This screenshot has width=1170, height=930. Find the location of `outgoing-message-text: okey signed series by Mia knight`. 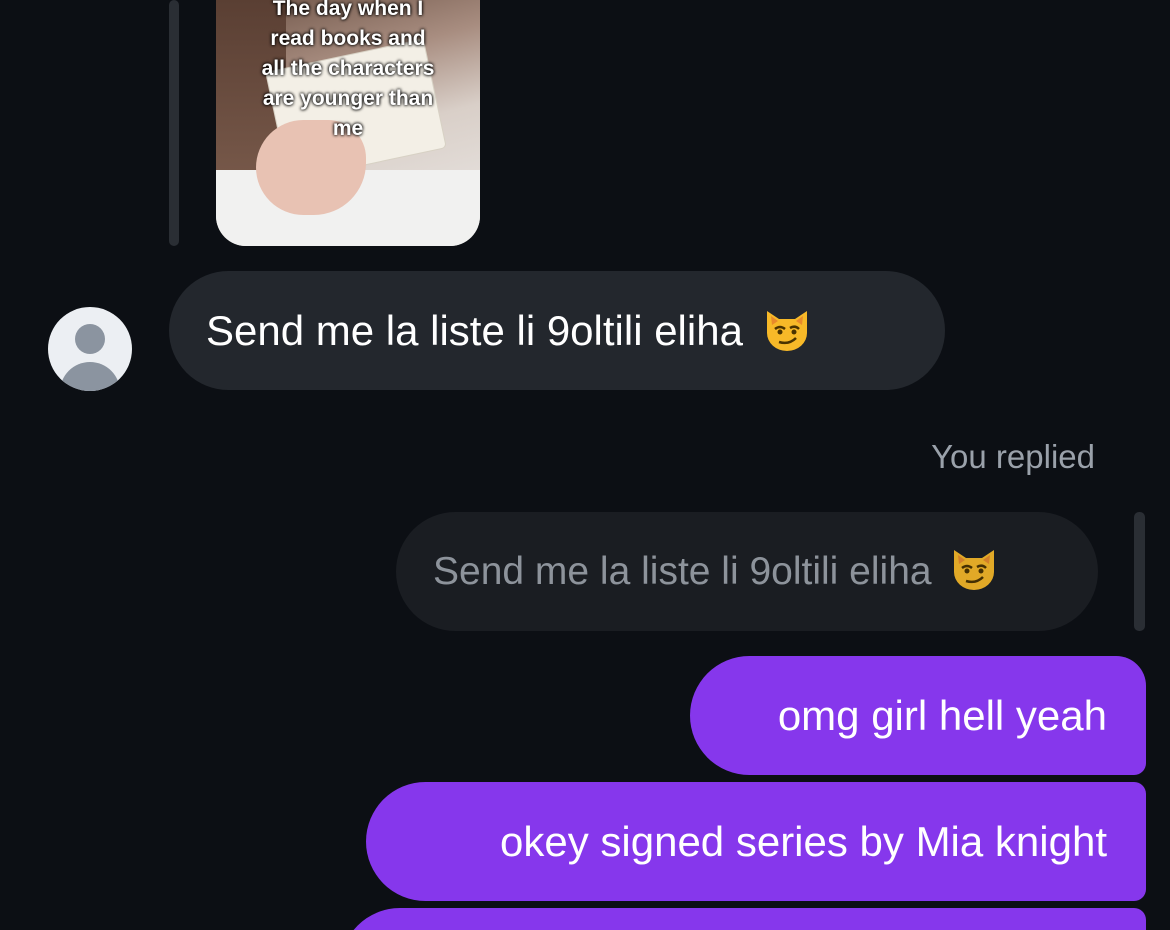

outgoing-message-text: okey signed series by Mia knight is located at coordinates (803, 841).